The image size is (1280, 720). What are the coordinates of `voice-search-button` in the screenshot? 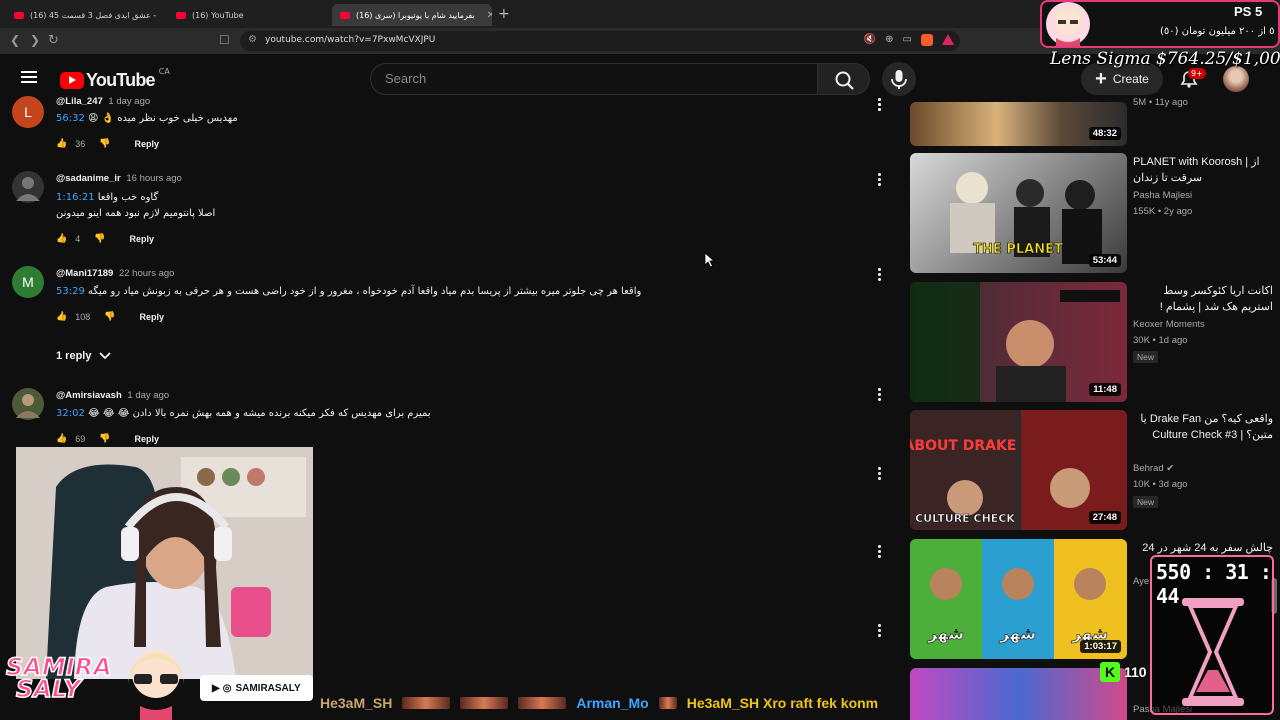 It's located at (899, 79).